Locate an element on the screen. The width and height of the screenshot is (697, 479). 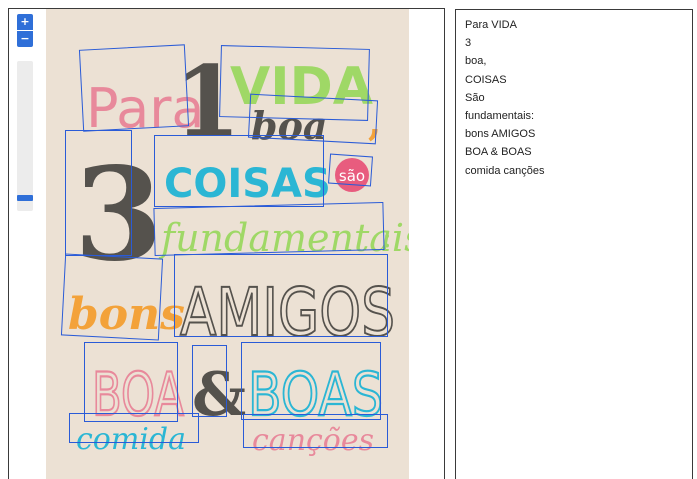
recognized-text-line: Para VIDA is located at coordinates (578, 25).